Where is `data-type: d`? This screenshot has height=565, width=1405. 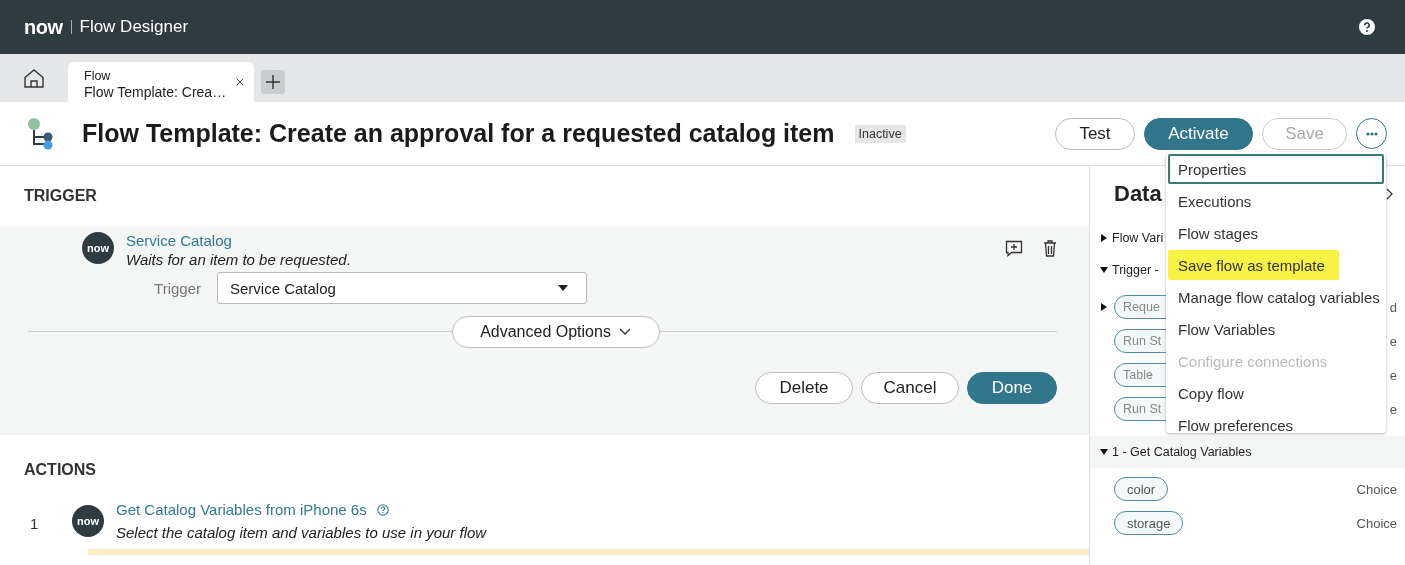
data-type: d is located at coordinates (1393, 307).